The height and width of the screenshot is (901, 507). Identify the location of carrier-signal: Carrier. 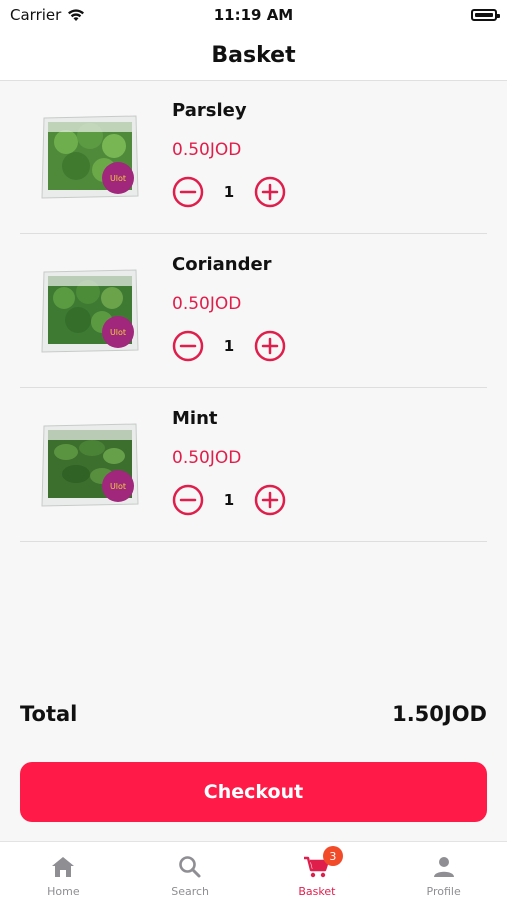
(47, 15).